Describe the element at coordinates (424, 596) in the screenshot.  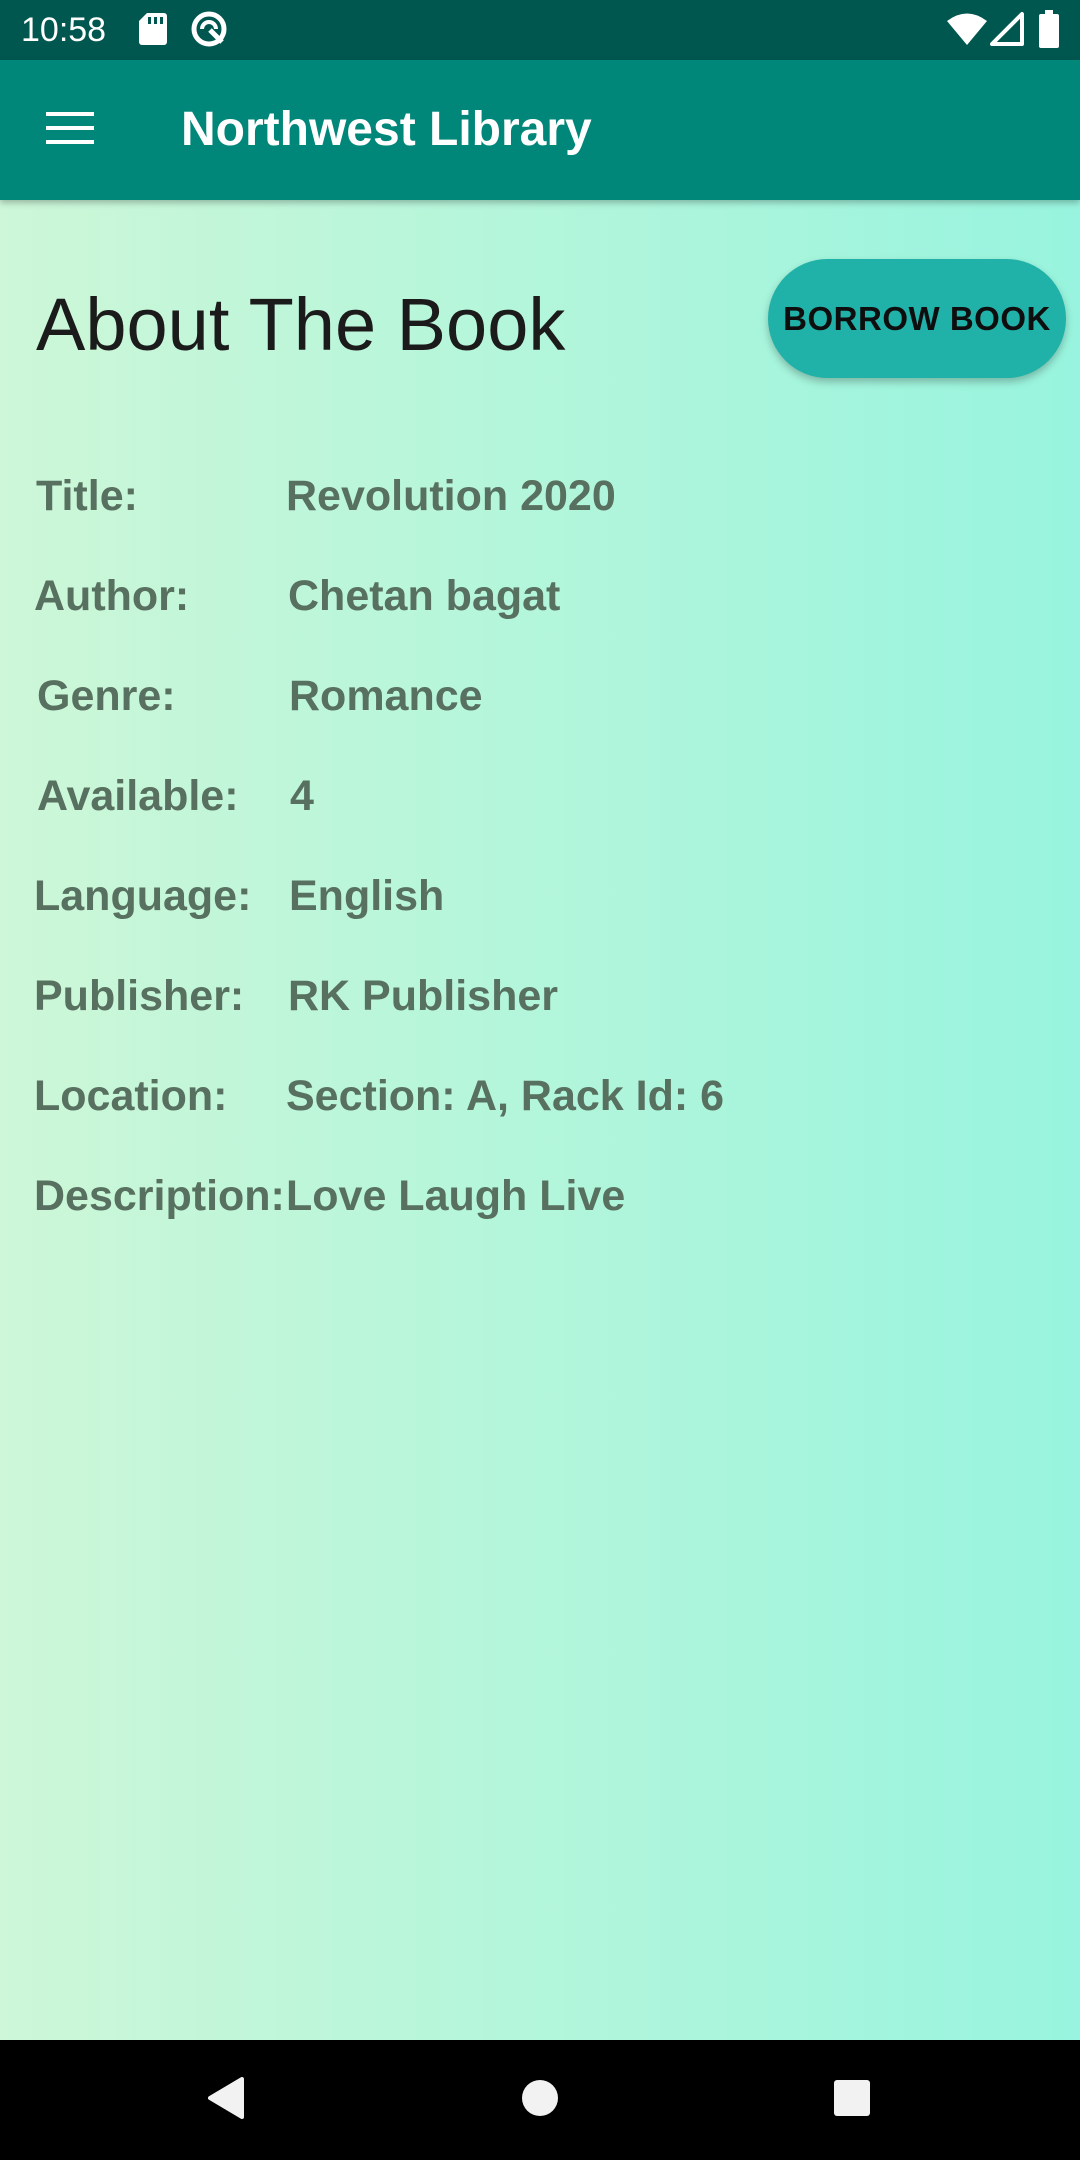
I see `author-value: Chetan bagat` at that location.